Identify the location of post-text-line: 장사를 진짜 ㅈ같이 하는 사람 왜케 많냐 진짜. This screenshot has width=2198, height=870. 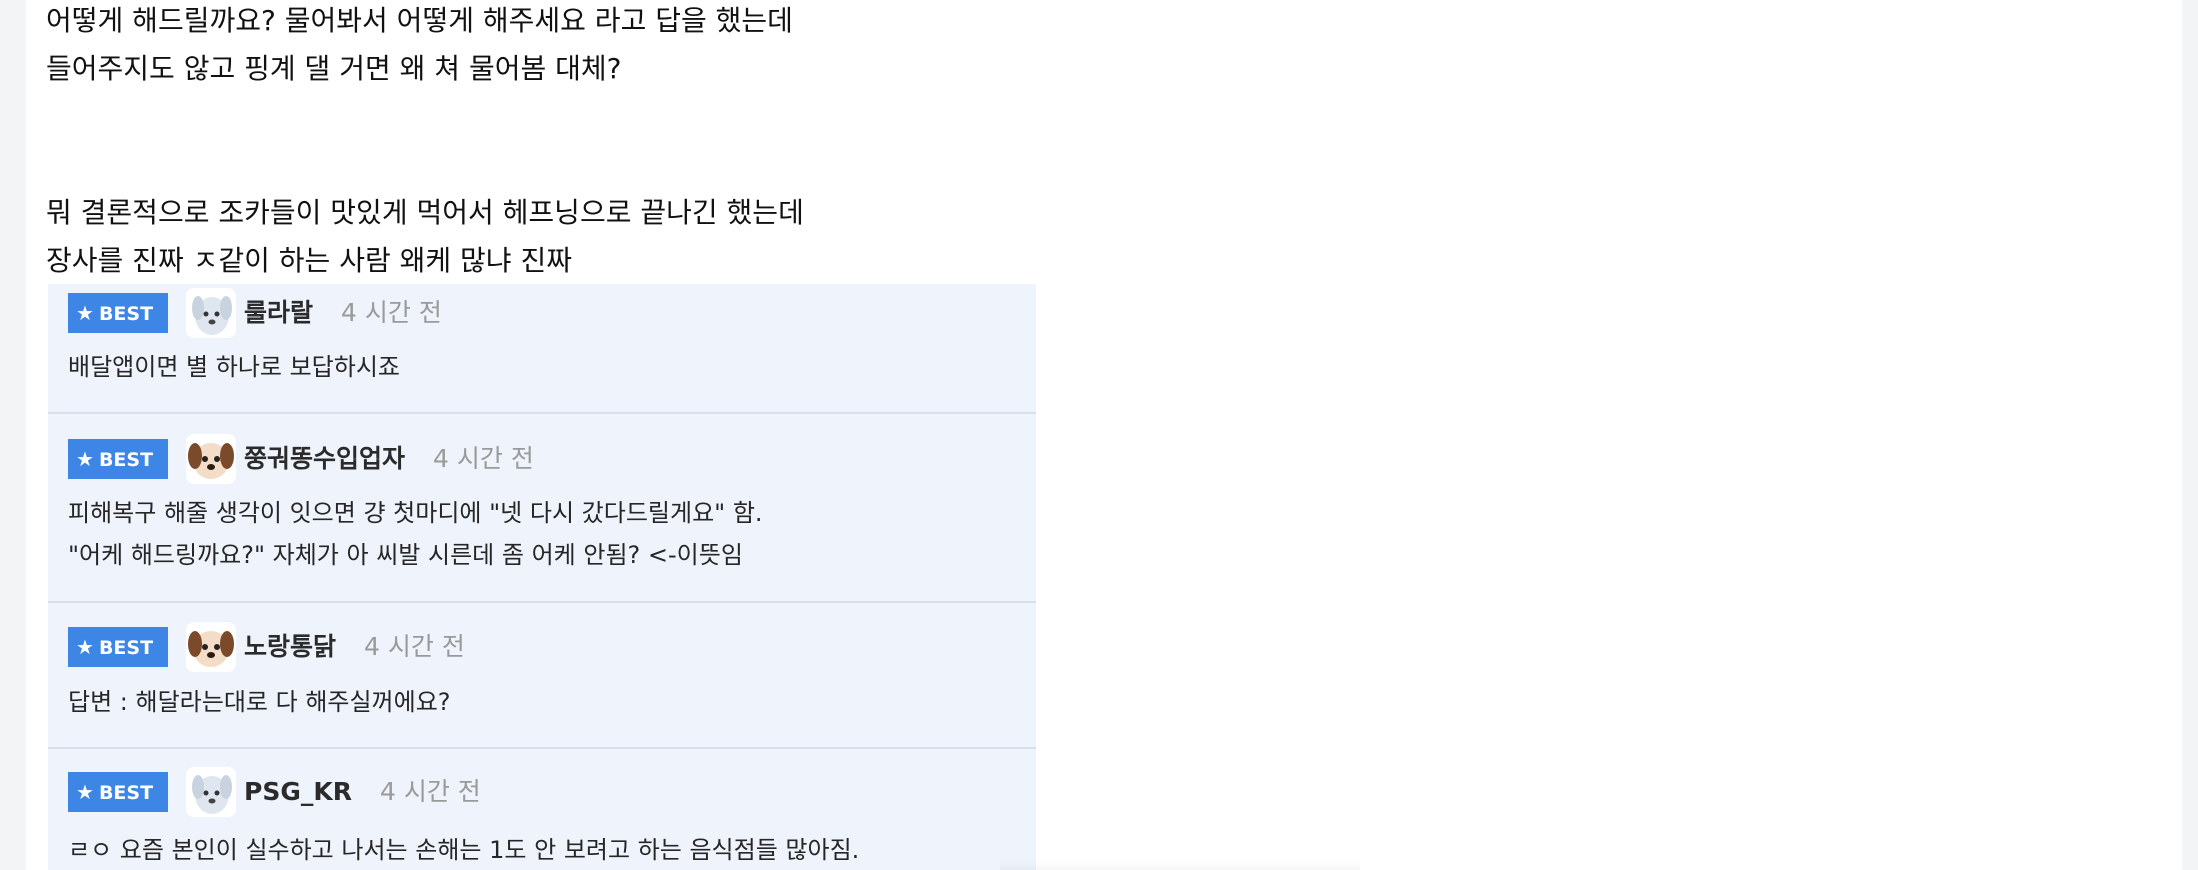
(309, 260).